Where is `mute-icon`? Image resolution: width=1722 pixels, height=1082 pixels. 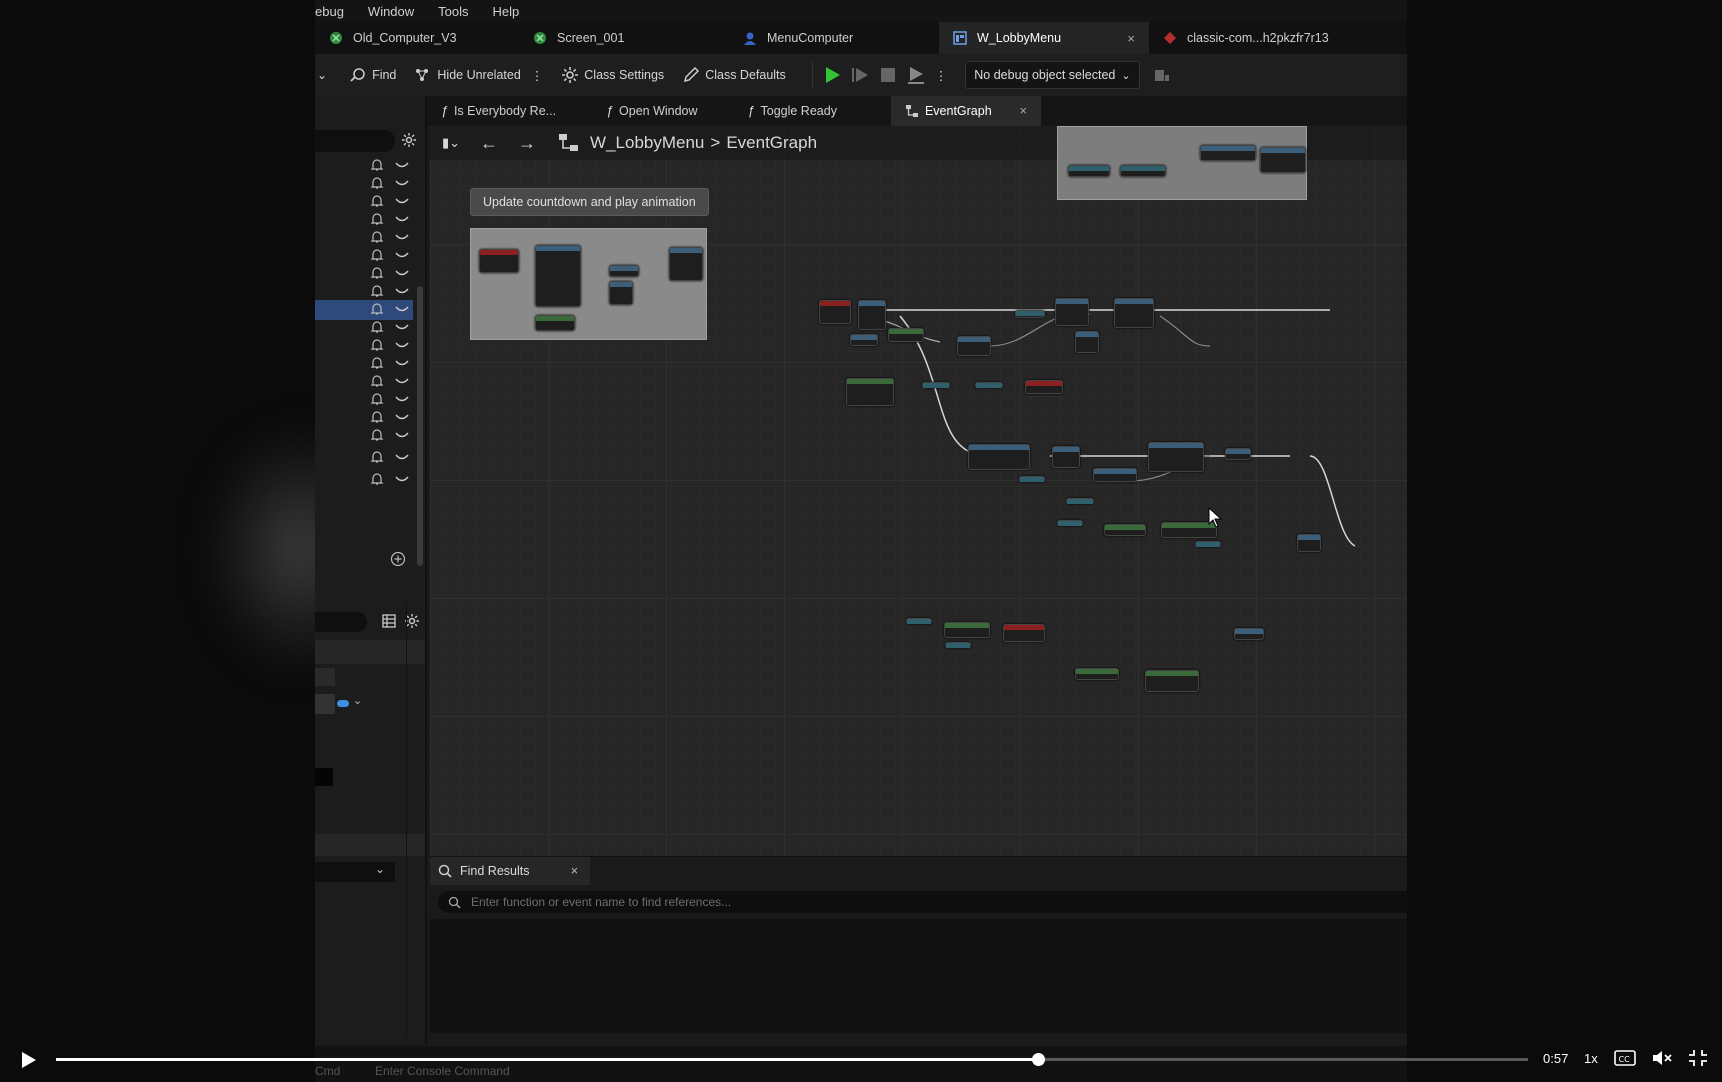
mute-icon is located at coordinates (1662, 1058).